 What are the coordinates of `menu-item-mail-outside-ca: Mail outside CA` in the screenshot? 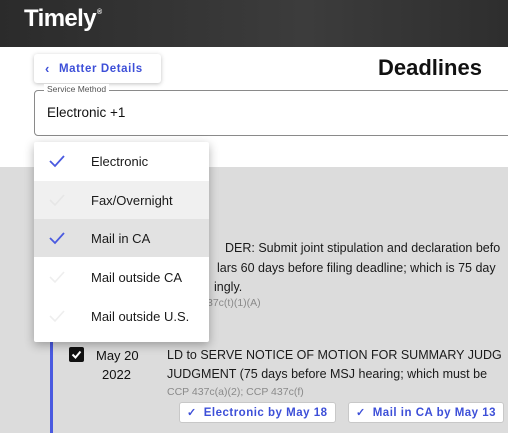 It's located at (121, 277).